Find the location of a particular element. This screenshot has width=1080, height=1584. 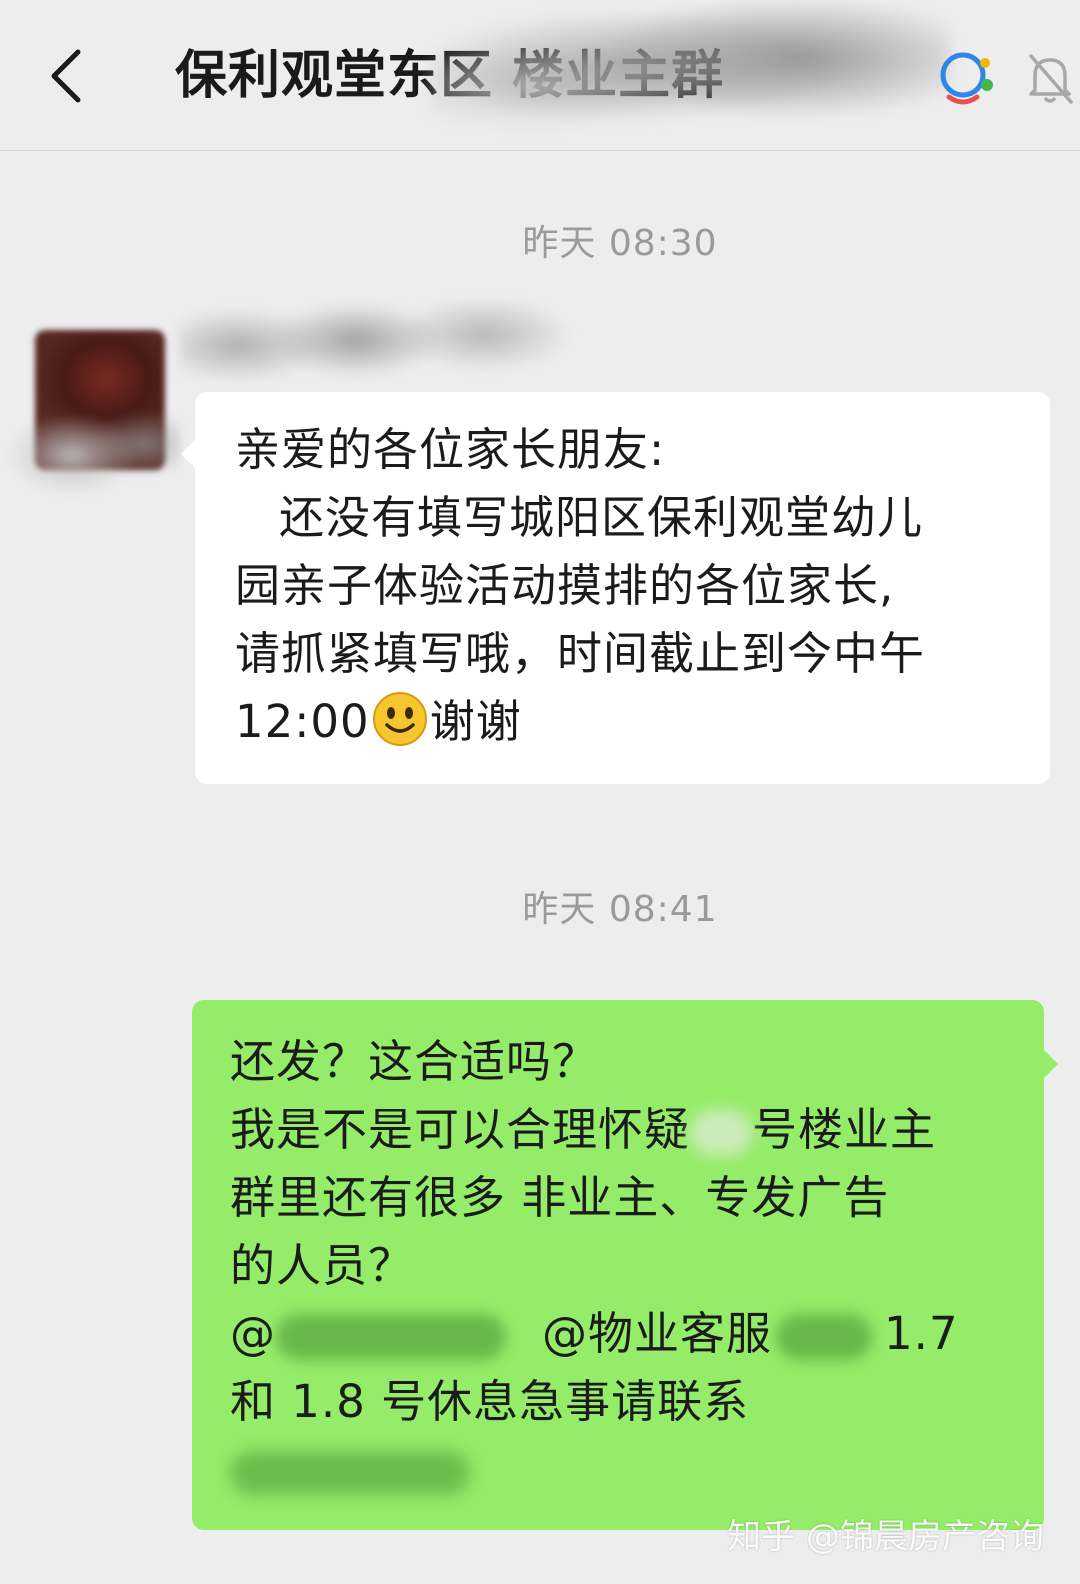

message-line-redacted is located at coordinates (617, 1470).